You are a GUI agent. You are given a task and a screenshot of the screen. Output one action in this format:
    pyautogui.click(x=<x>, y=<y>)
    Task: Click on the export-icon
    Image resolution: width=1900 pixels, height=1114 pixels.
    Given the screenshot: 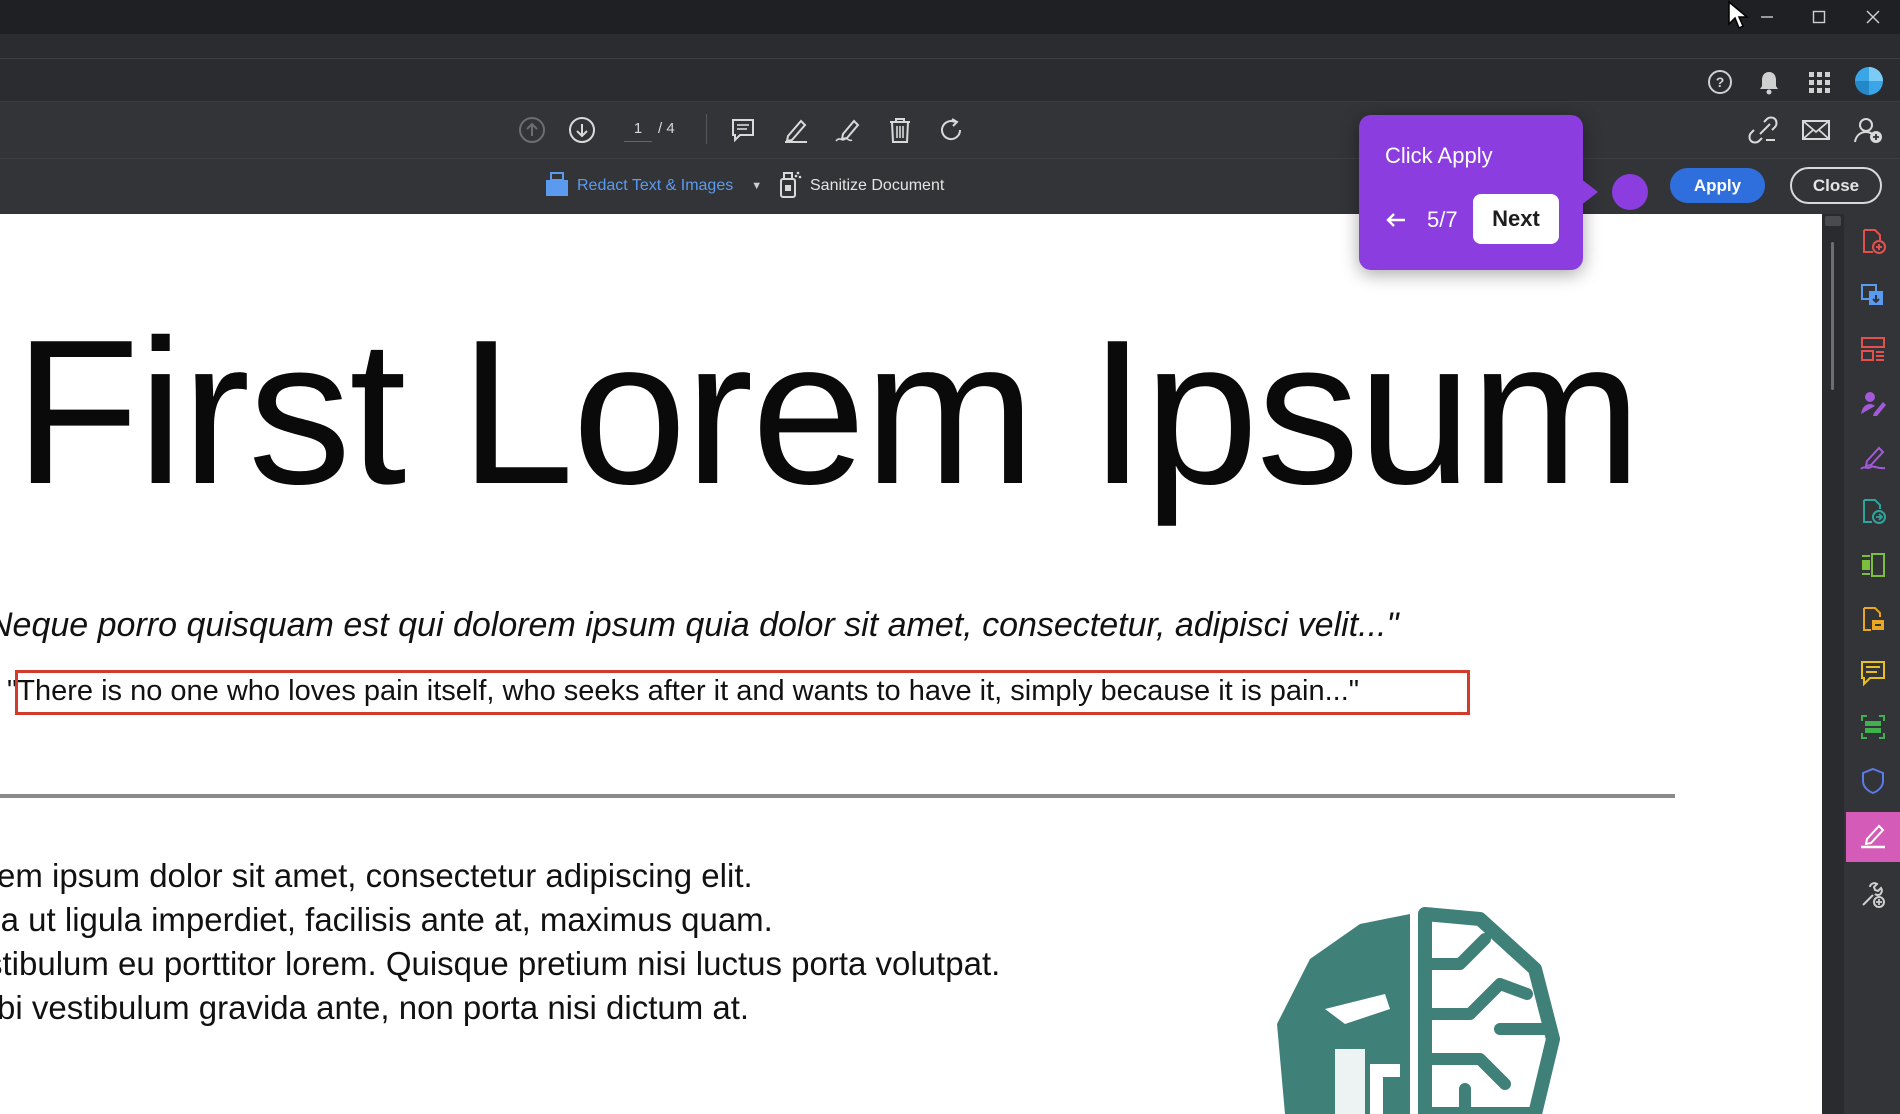 What is the action you would take?
    pyautogui.click(x=1873, y=621)
    